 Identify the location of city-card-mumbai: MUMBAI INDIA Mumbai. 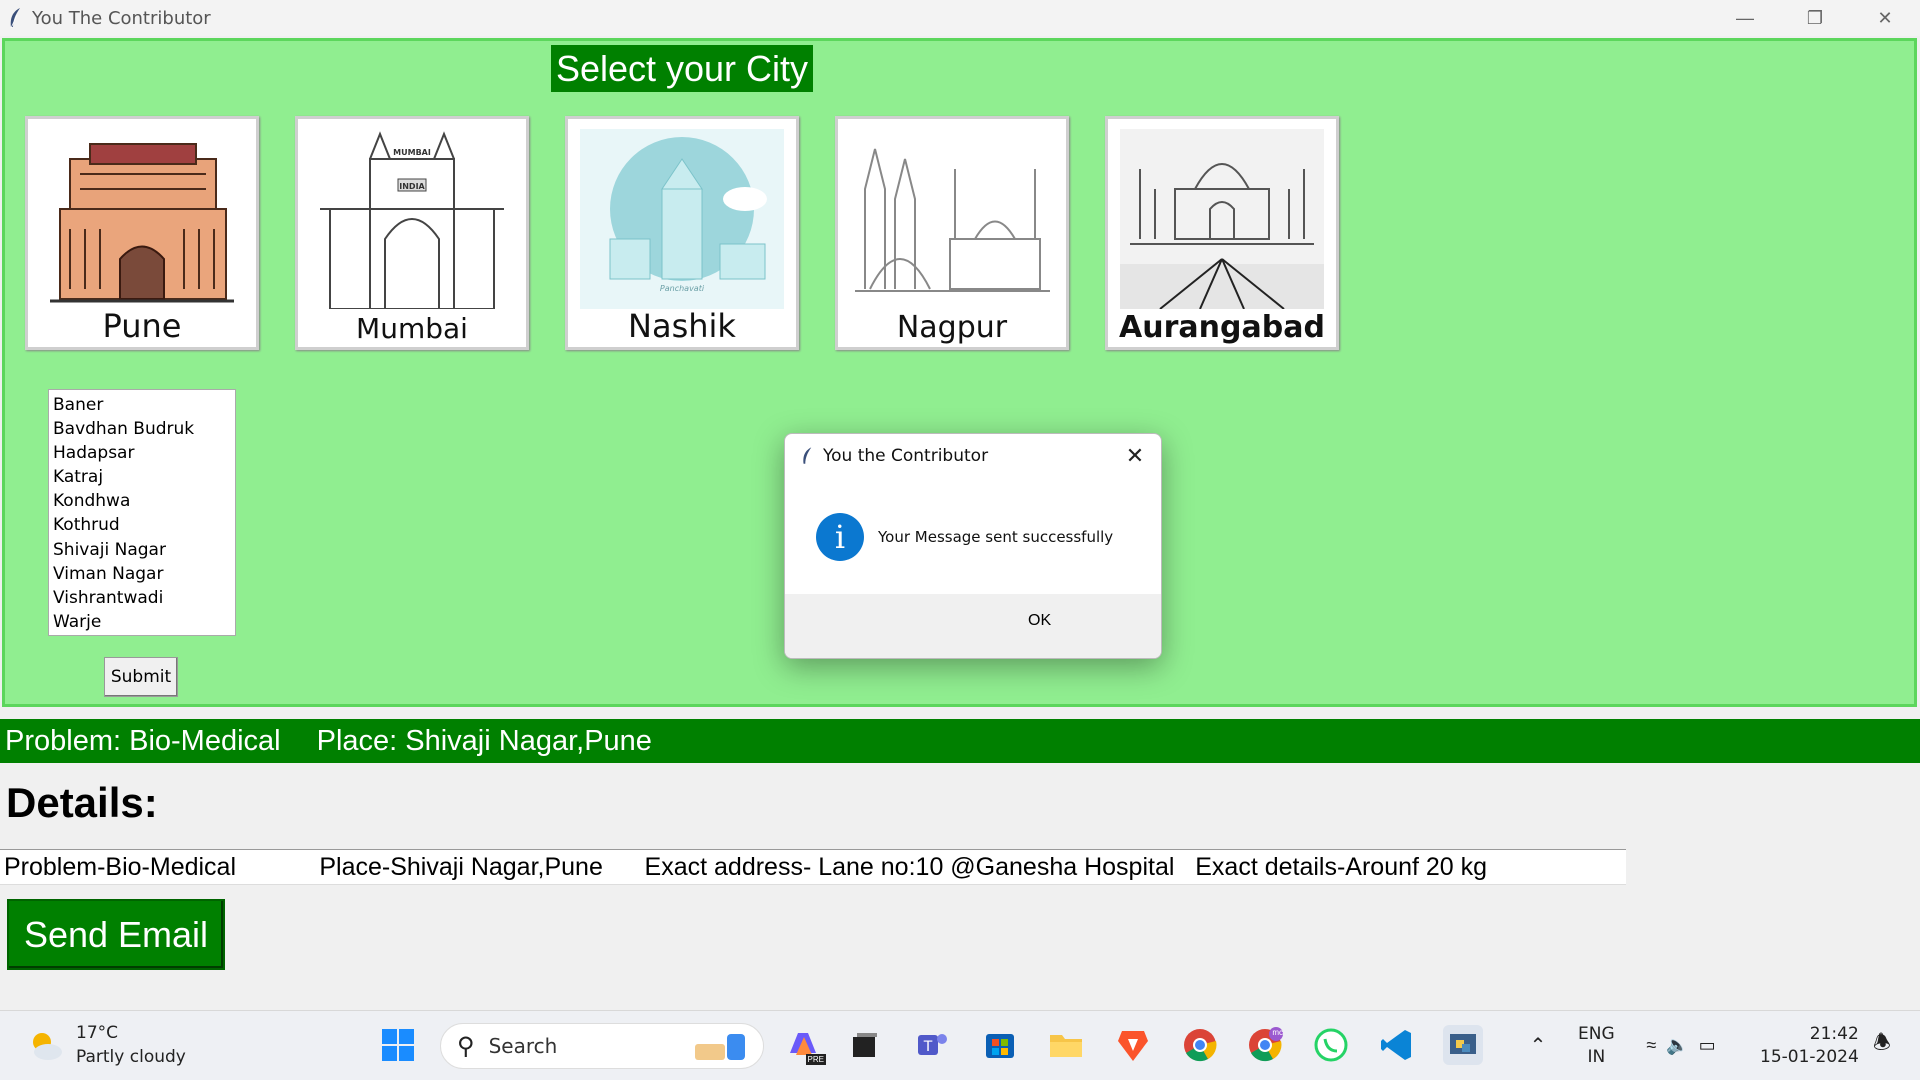
(412, 233).